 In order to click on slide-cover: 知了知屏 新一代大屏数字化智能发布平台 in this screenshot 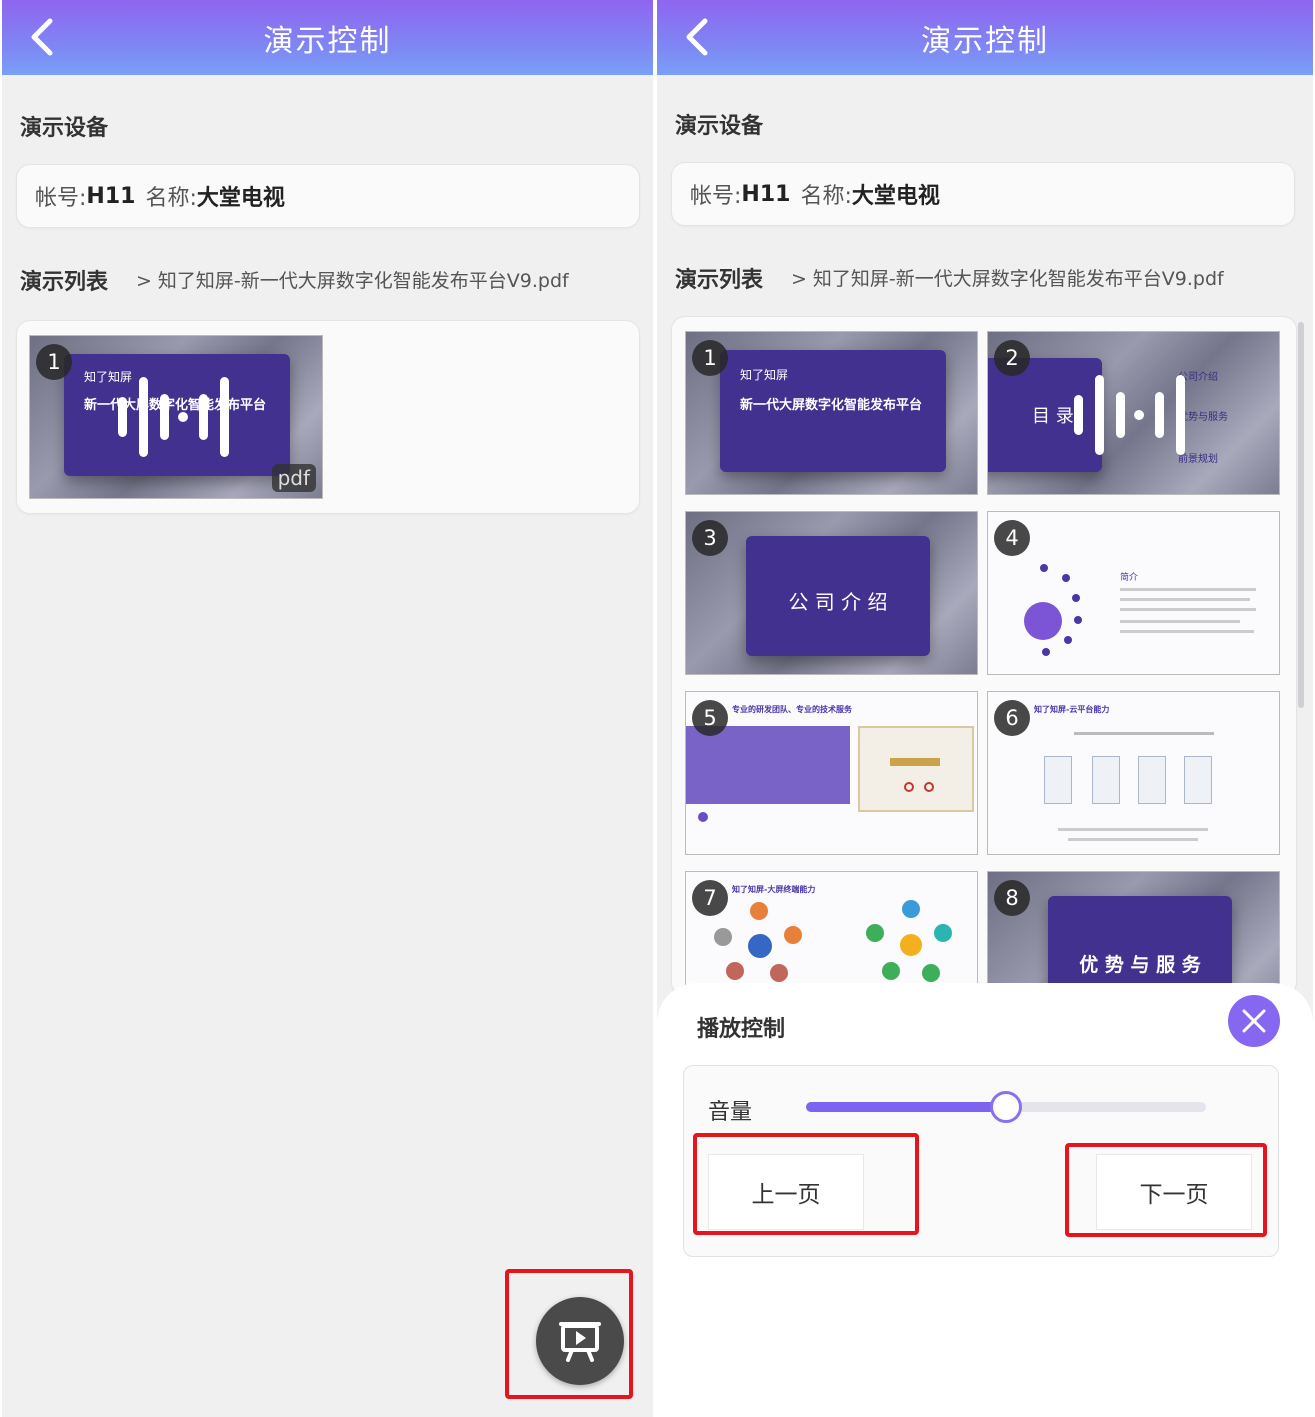, I will do `click(833, 411)`.